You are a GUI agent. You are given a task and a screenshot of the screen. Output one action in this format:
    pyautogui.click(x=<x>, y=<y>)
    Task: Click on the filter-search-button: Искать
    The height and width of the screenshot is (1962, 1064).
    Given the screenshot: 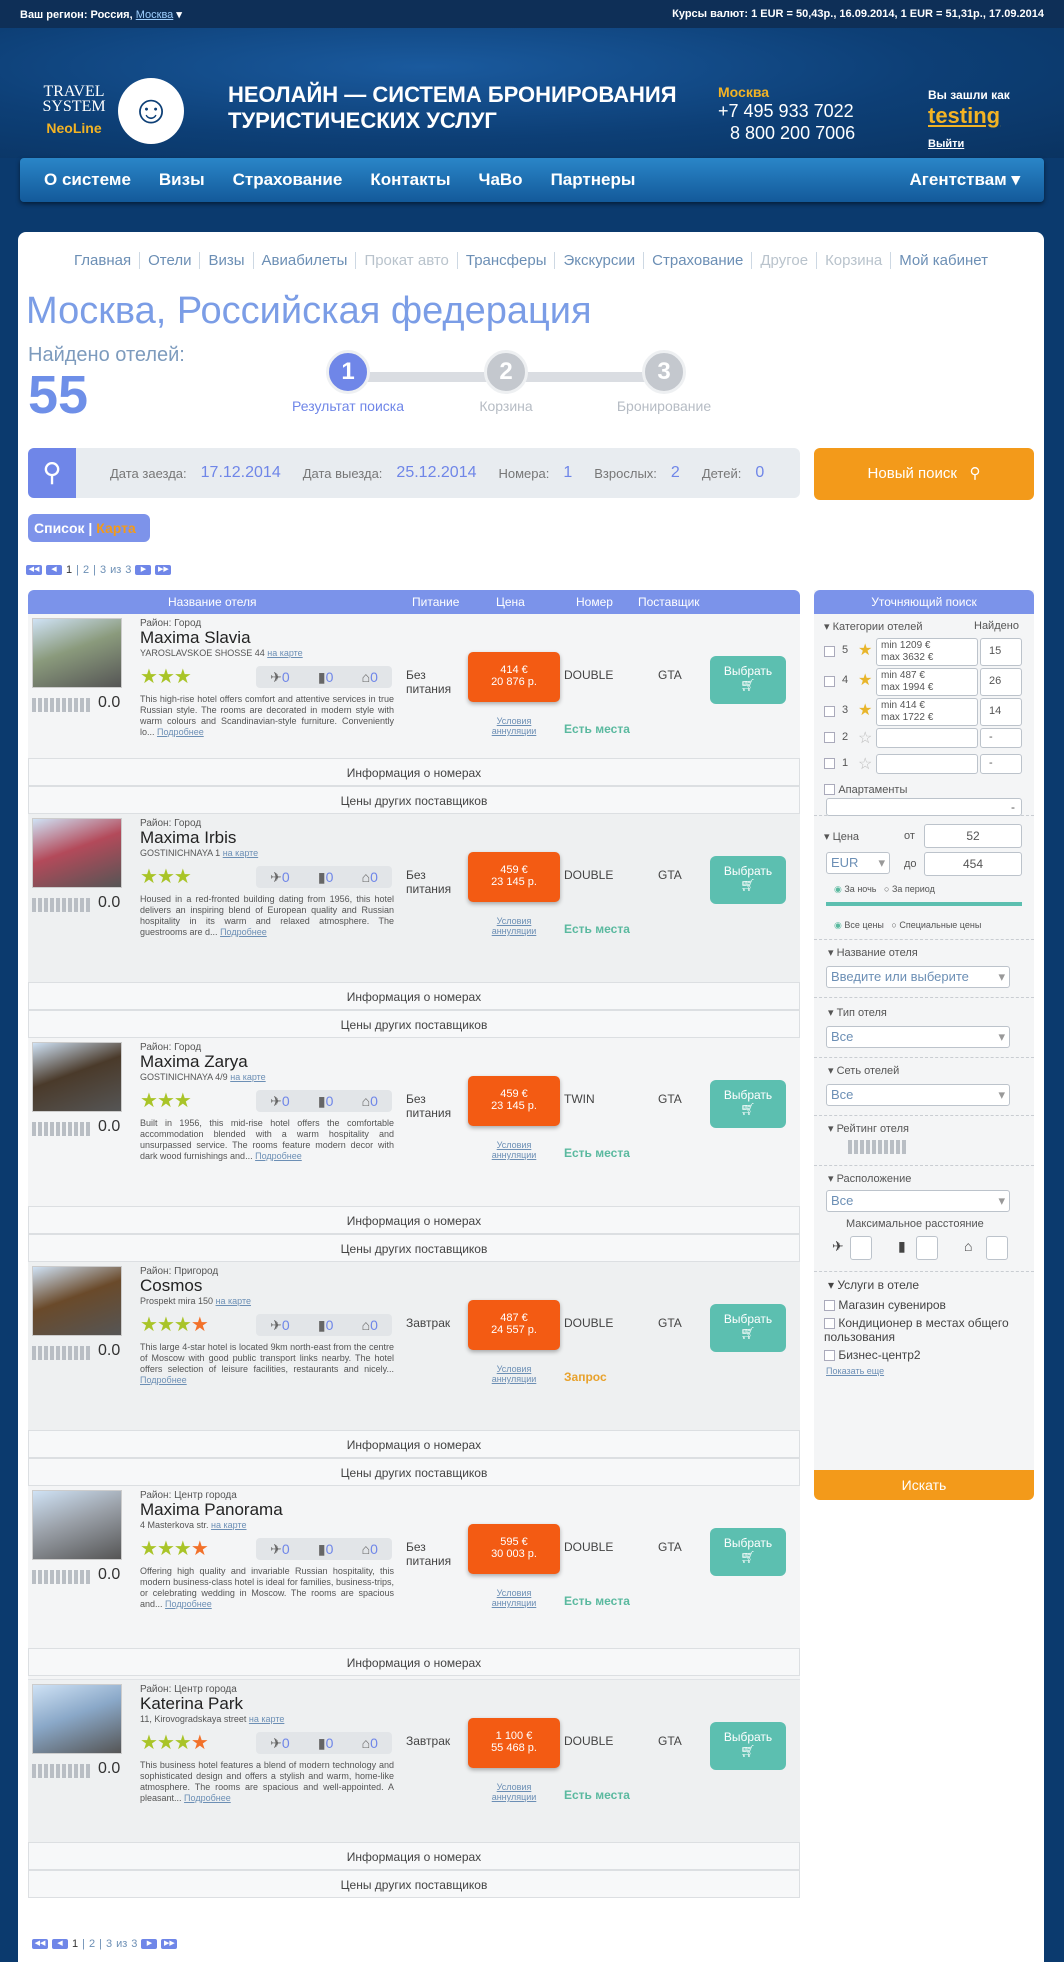 What is the action you would take?
    pyautogui.click(x=924, y=1485)
    